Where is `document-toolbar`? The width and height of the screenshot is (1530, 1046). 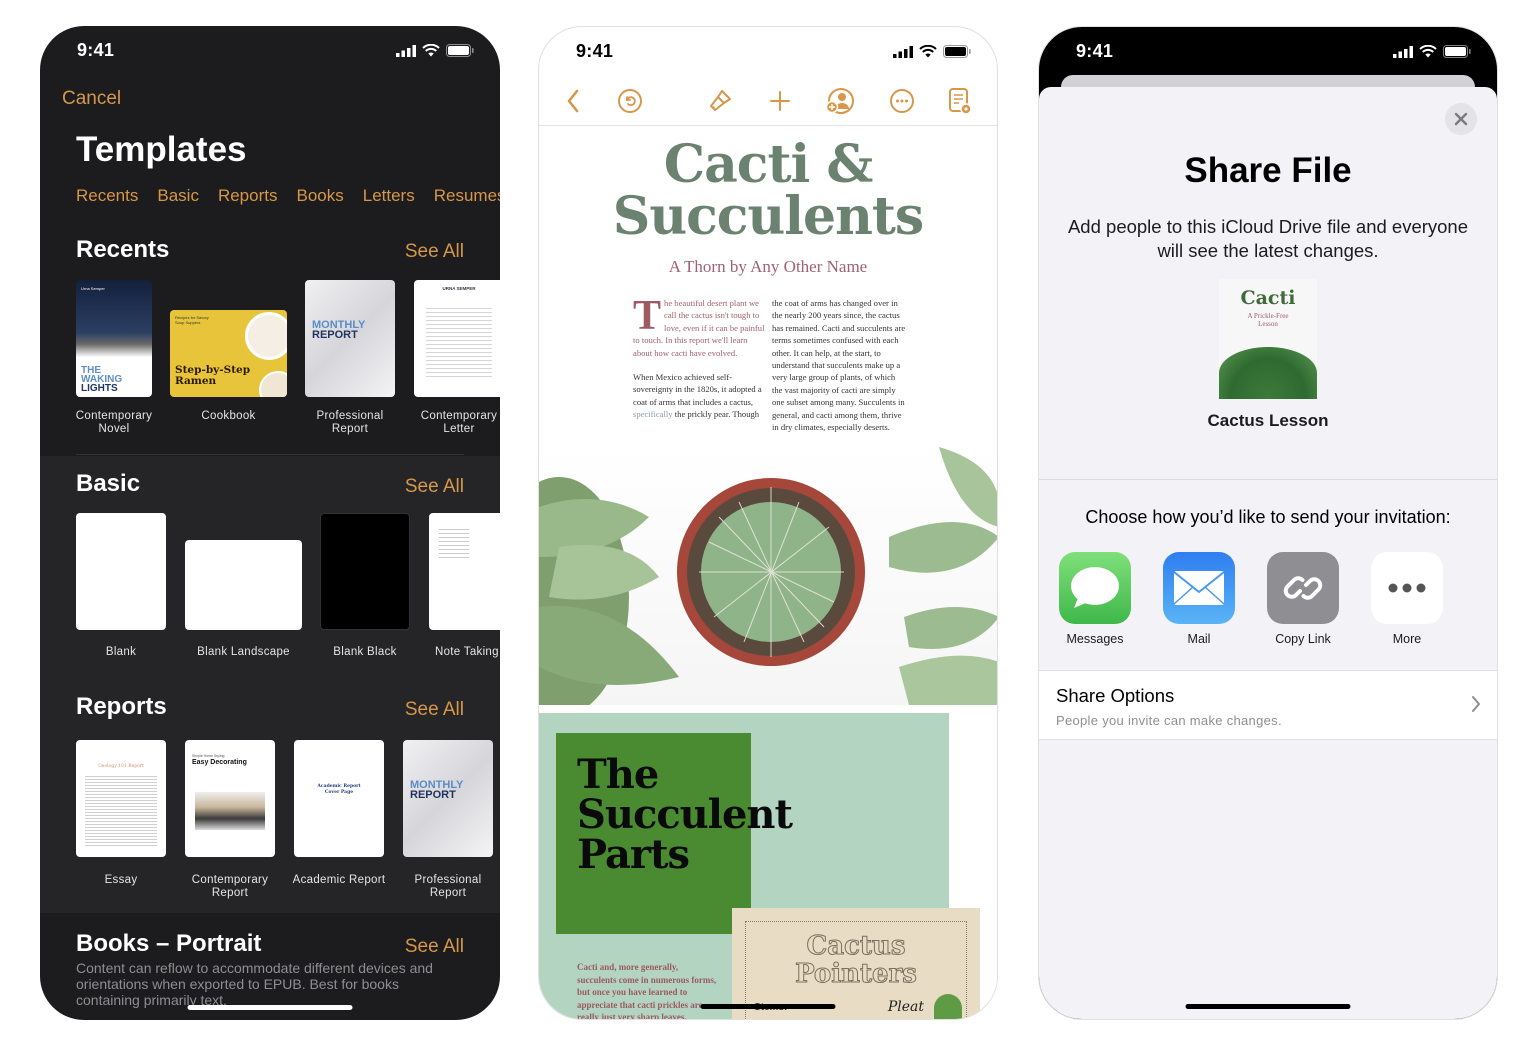 document-toolbar is located at coordinates (768, 104).